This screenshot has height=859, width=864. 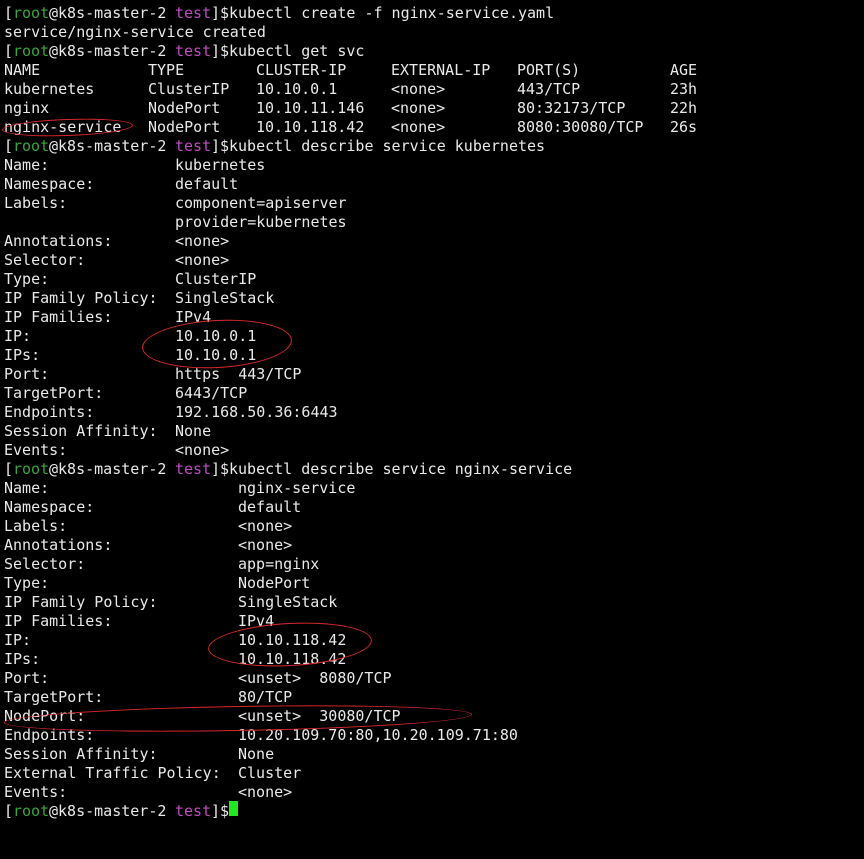 What do you see at coordinates (684, 127) in the screenshot?
I see `table-cell: 26s` at bounding box center [684, 127].